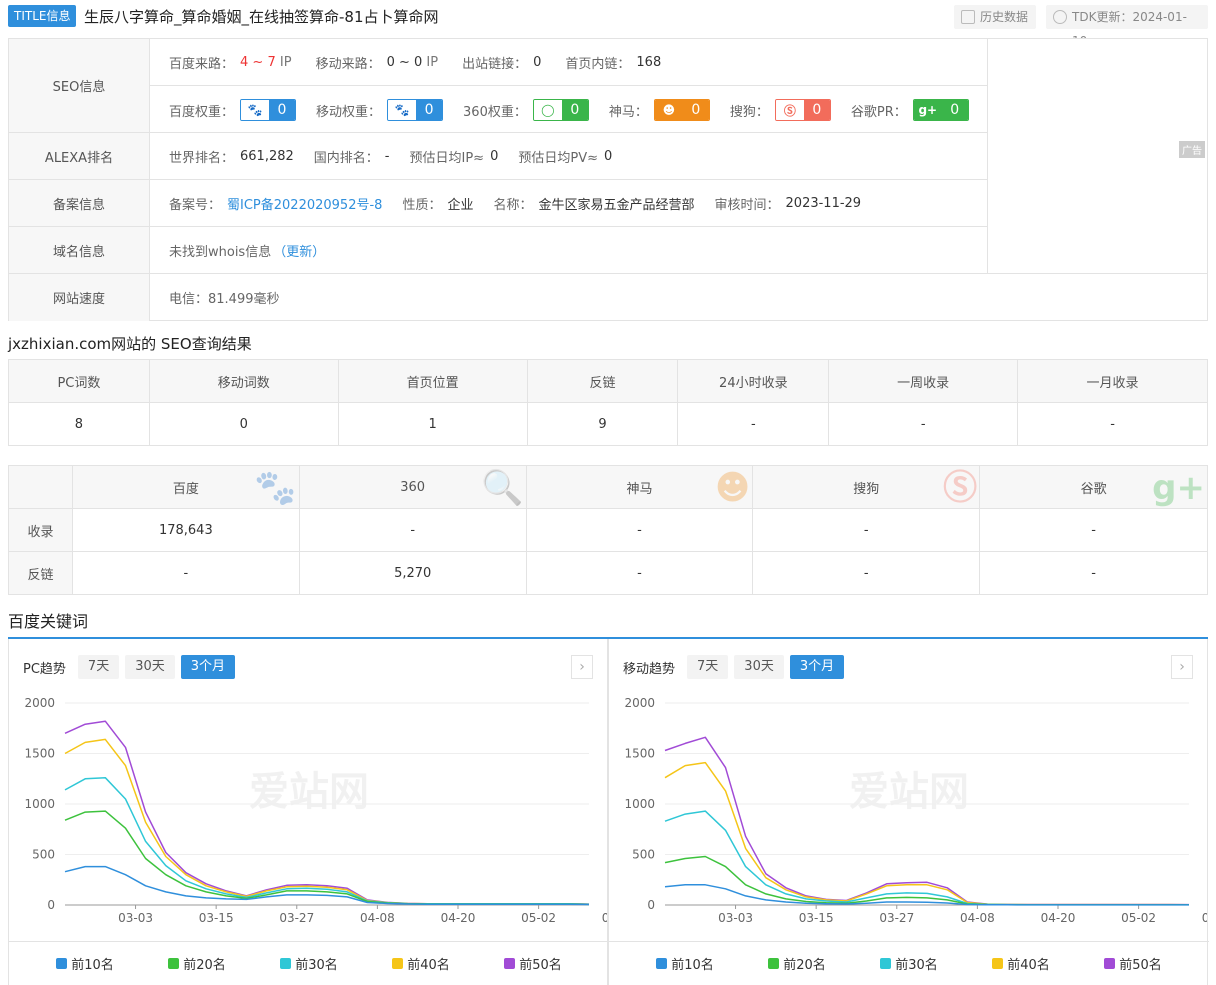  I want to click on shenma-header-label: 神马, so click(639, 489).